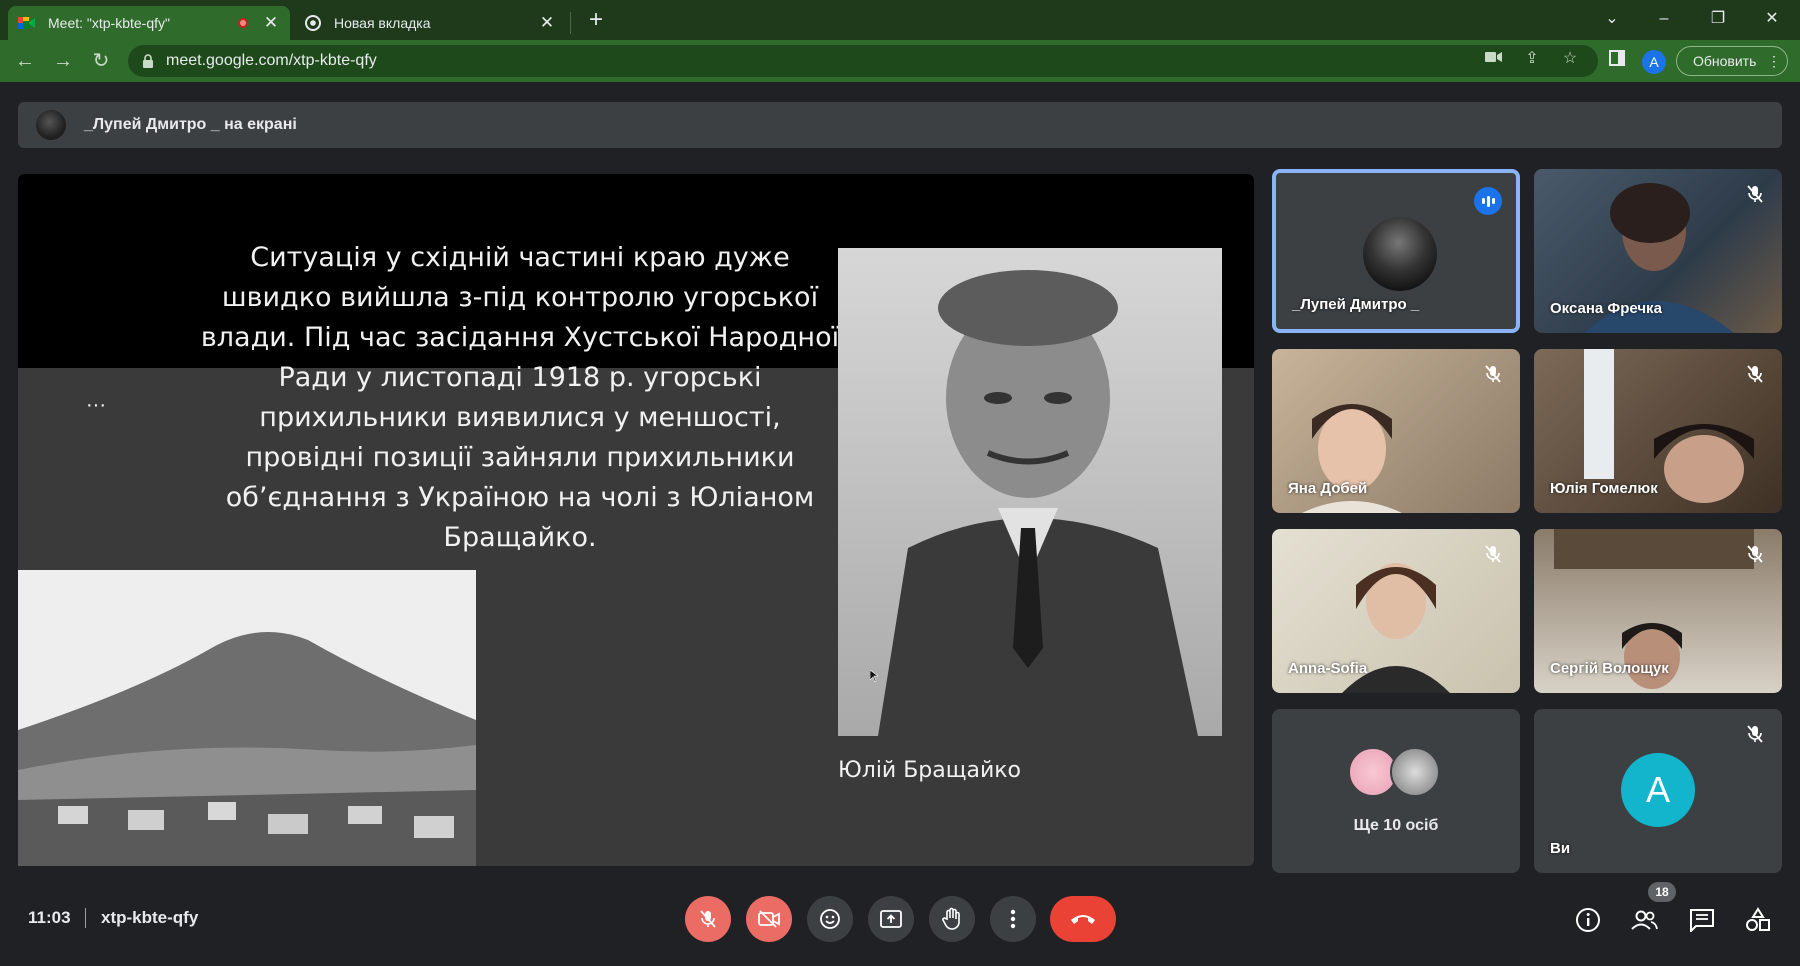 Image resolution: width=1800 pixels, height=966 pixels. I want to click on tab-title: Meet: "xtp-kbte-qfy", so click(109, 23).